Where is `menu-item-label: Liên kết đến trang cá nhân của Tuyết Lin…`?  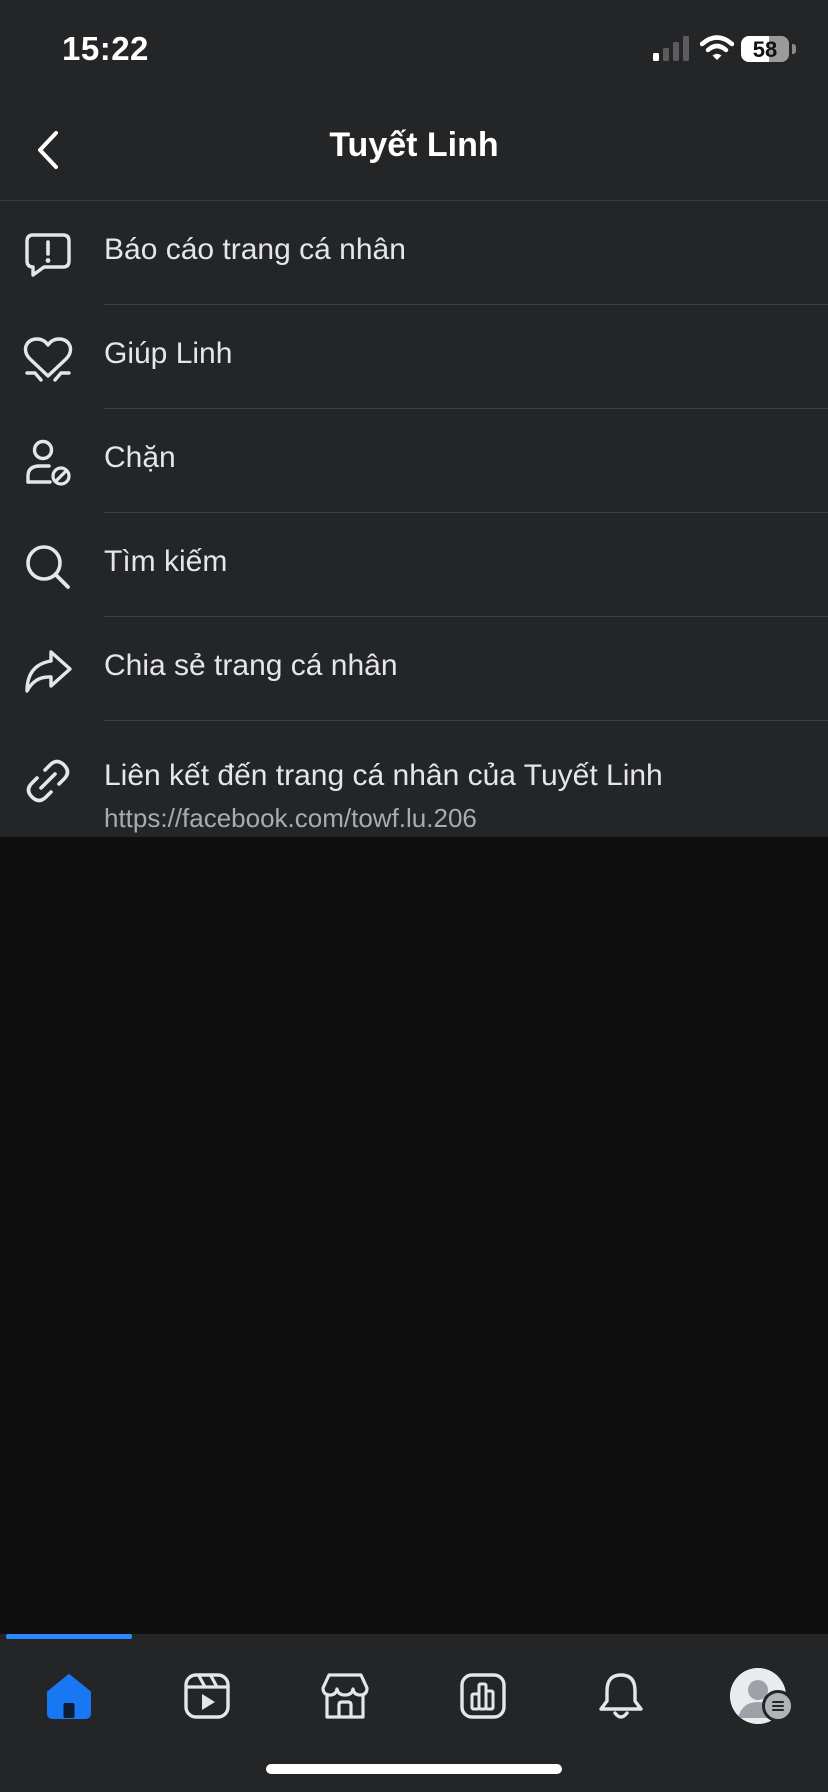 menu-item-label: Liên kết đến trang cá nhân của Tuyết Lin… is located at coordinates (383, 775).